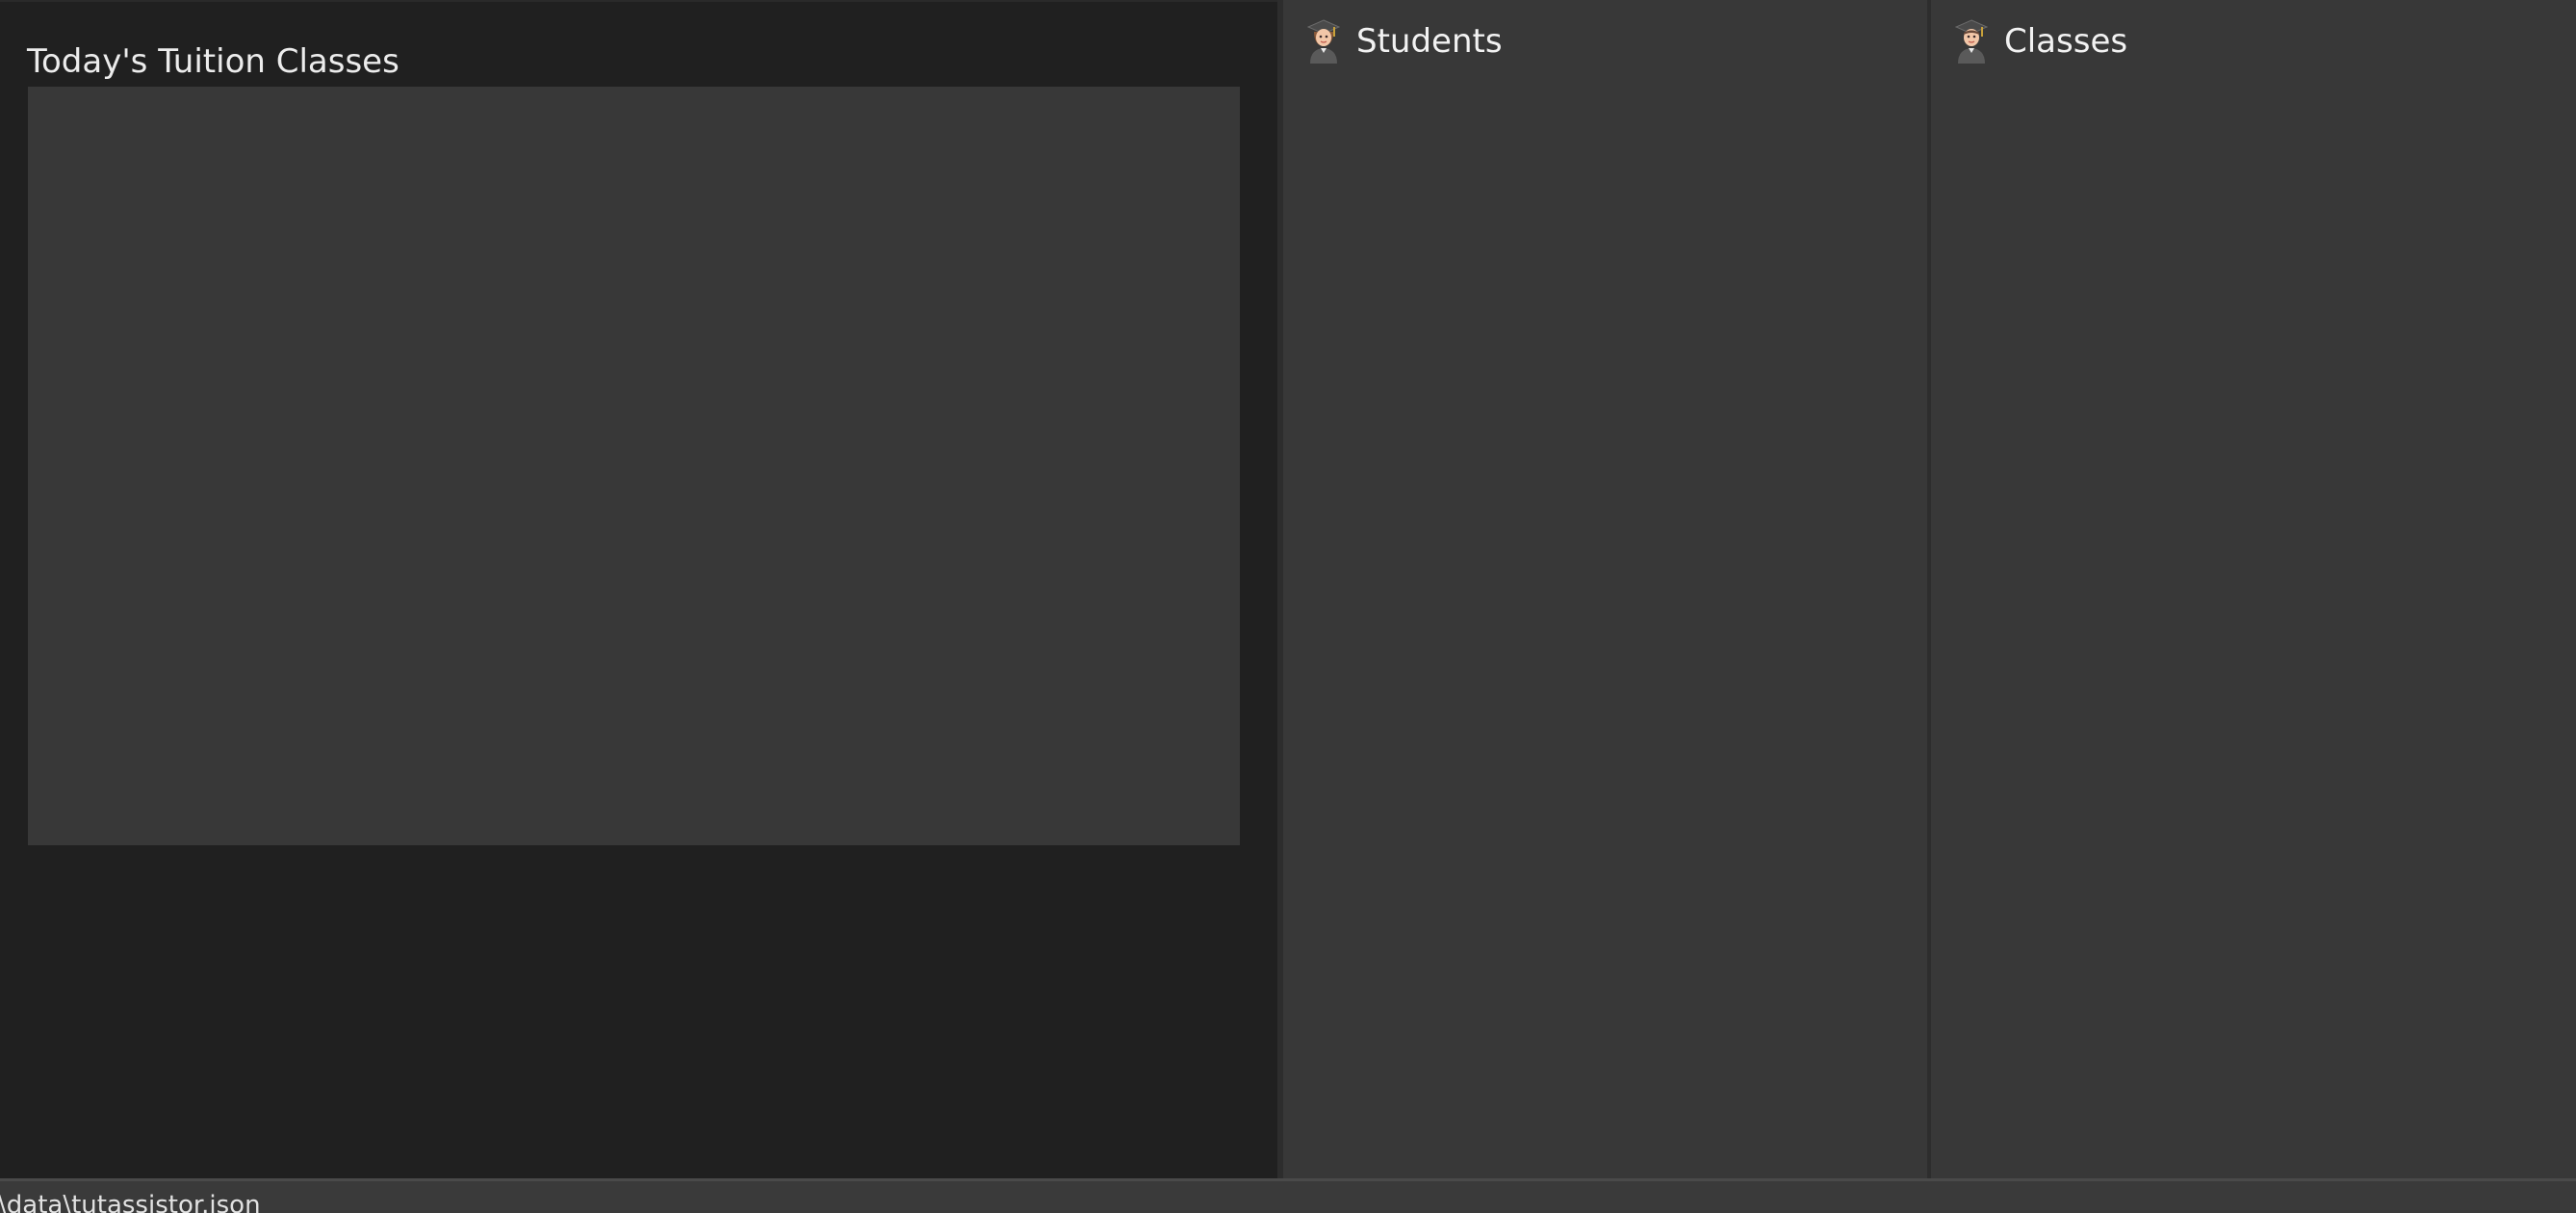 The height and width of the screenshot is (1213, 2576). What do you see at coordinates (1288, 1195) in the screenshot?
I see `status-bar: \data\tutassistor.json` at bounding box center [1288, 1195].